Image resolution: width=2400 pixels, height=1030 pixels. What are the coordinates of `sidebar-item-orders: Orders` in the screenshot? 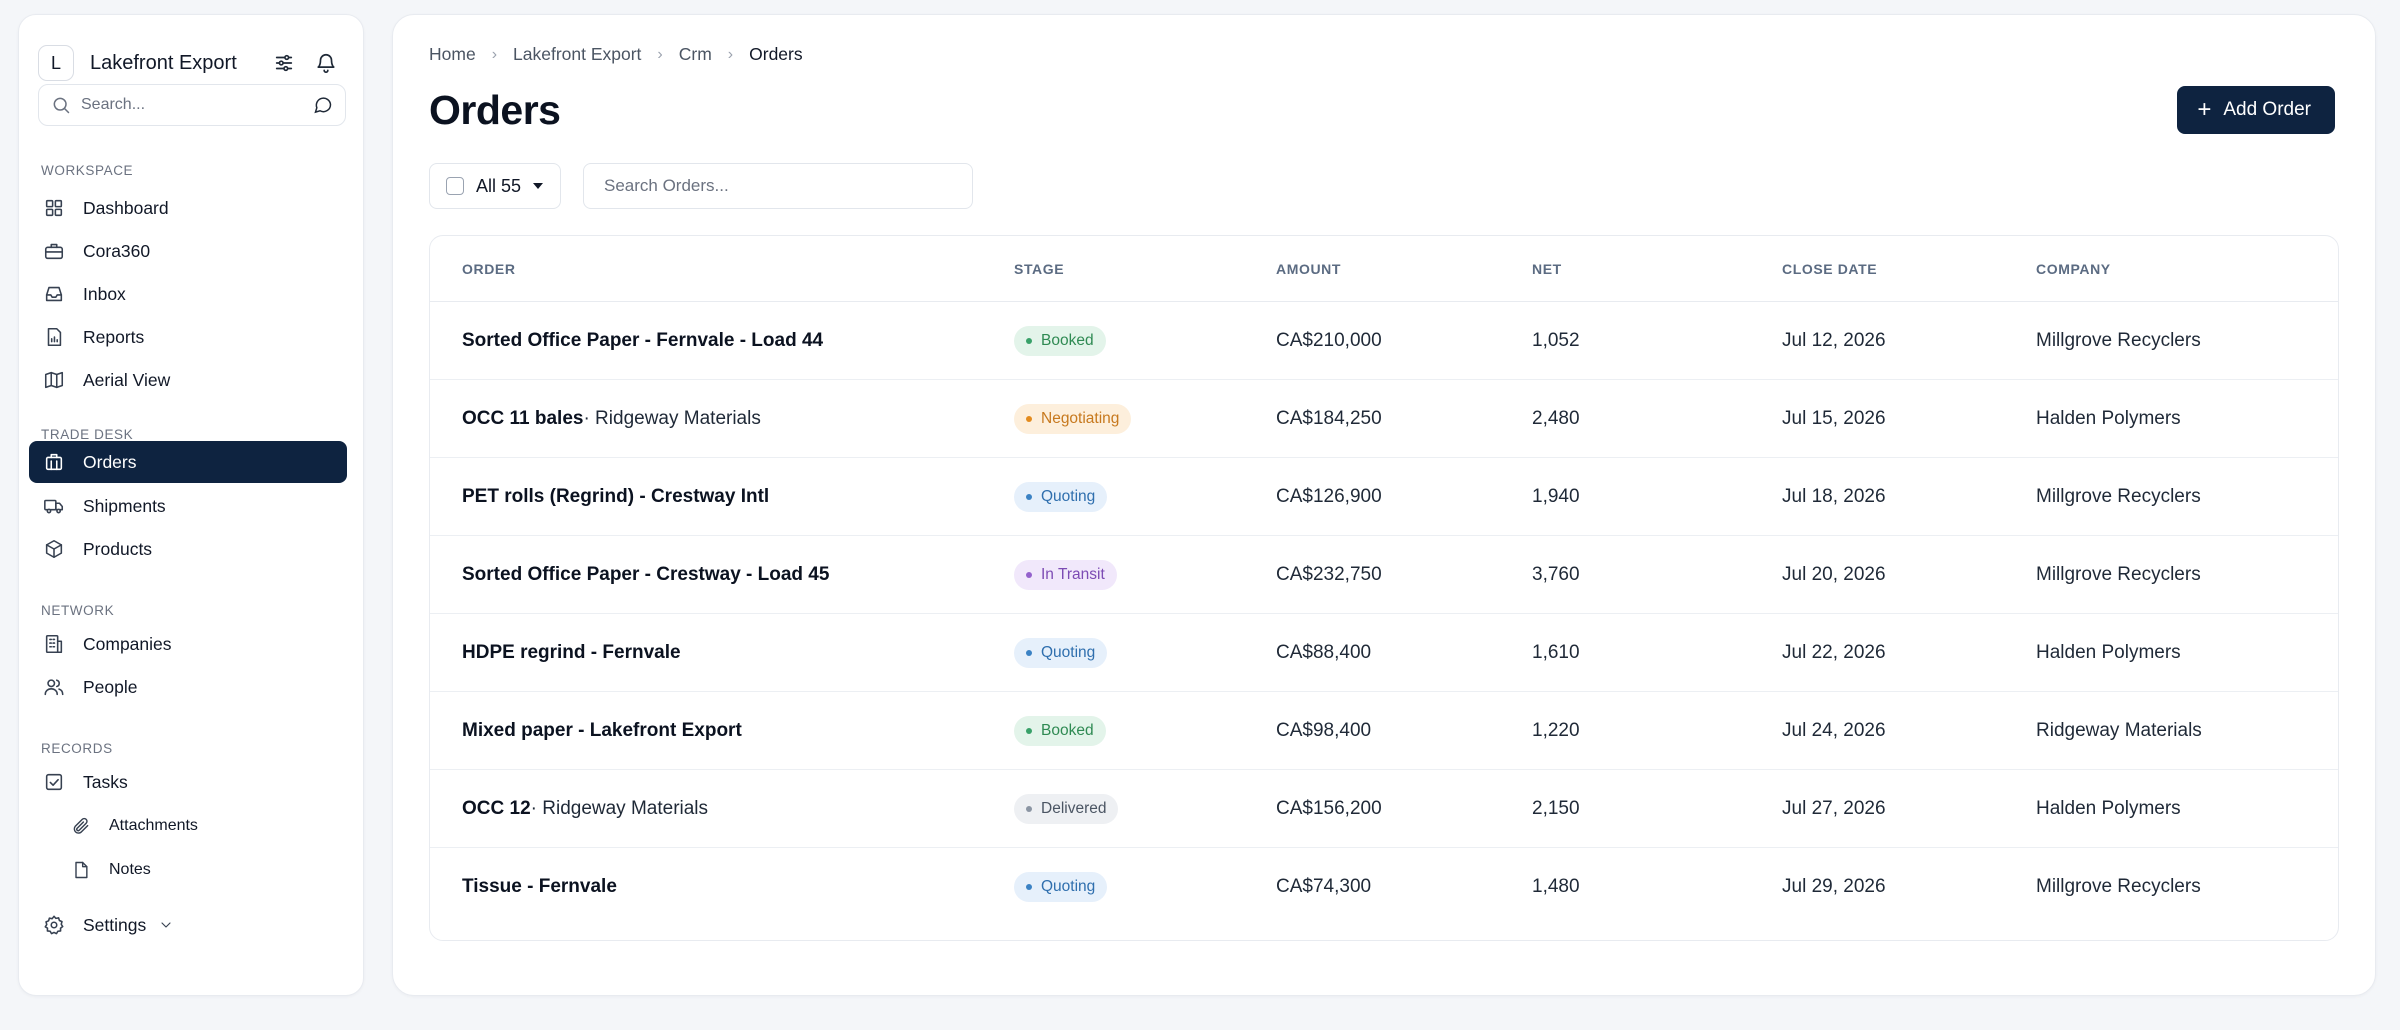 It's located at (188, 462).